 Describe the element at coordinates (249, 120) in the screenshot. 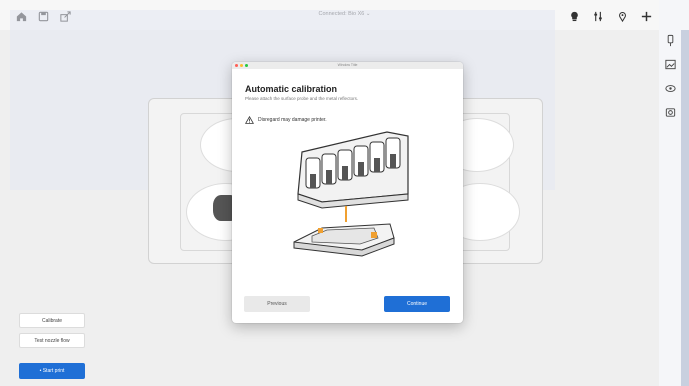

I see `warning-icon` at that location.